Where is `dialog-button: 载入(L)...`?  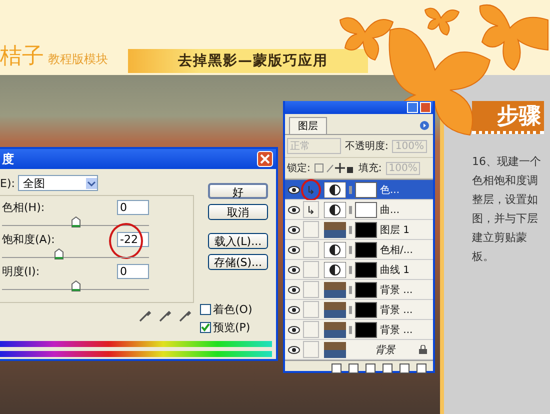
dialog-button: 载入(L)... is located at coordinates (238, 241).